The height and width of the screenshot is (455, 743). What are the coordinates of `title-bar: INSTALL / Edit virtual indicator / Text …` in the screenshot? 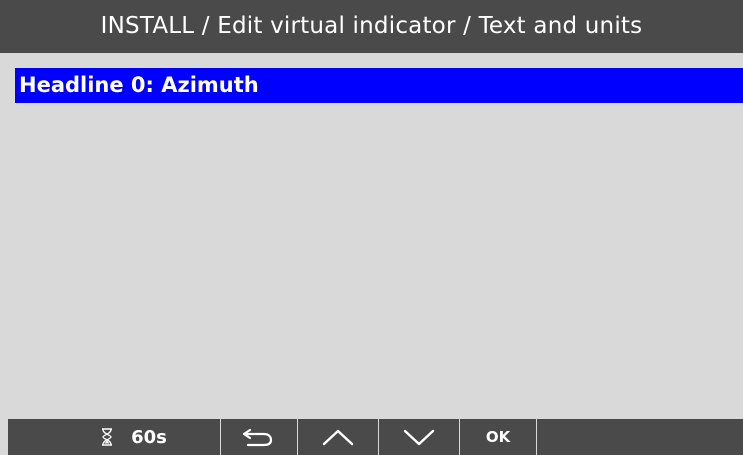 It's located at (371, 31).